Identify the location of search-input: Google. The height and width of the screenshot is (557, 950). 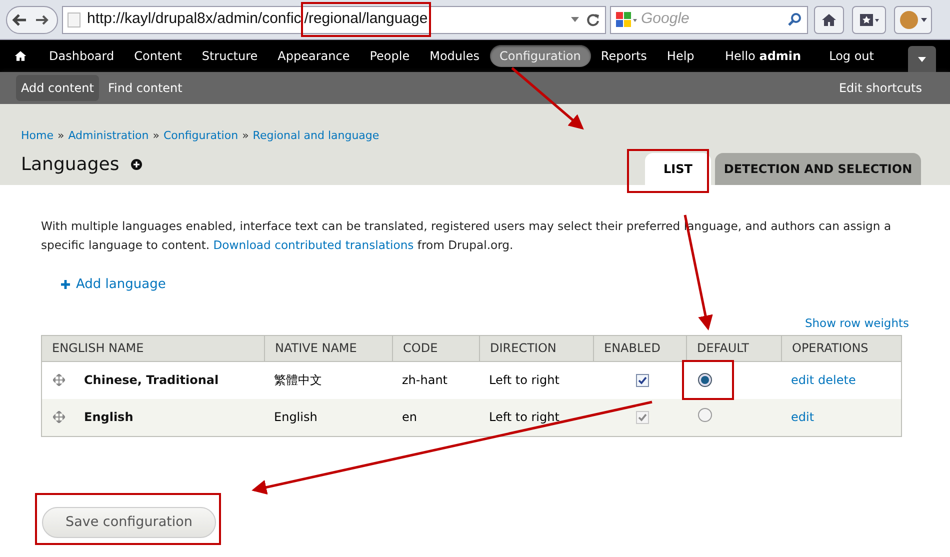
(712, 19).